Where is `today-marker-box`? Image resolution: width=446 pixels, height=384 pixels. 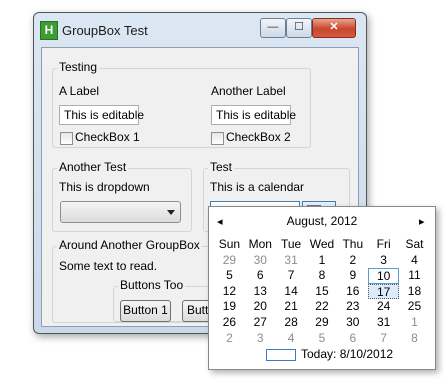
today-marker-box is located at coordinates (281, 355).